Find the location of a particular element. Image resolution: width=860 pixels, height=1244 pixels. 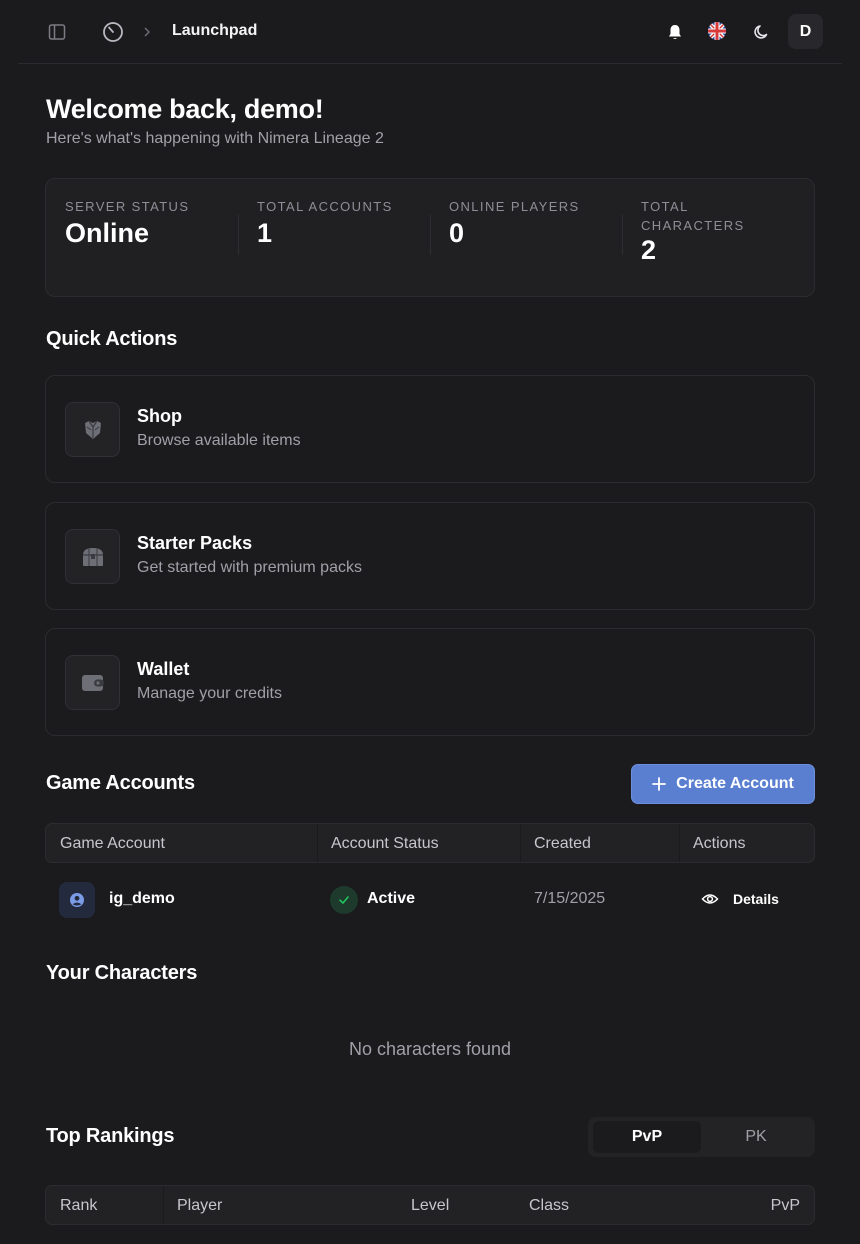

sidebar-toggle-icon is located at coordinates (57, 32).